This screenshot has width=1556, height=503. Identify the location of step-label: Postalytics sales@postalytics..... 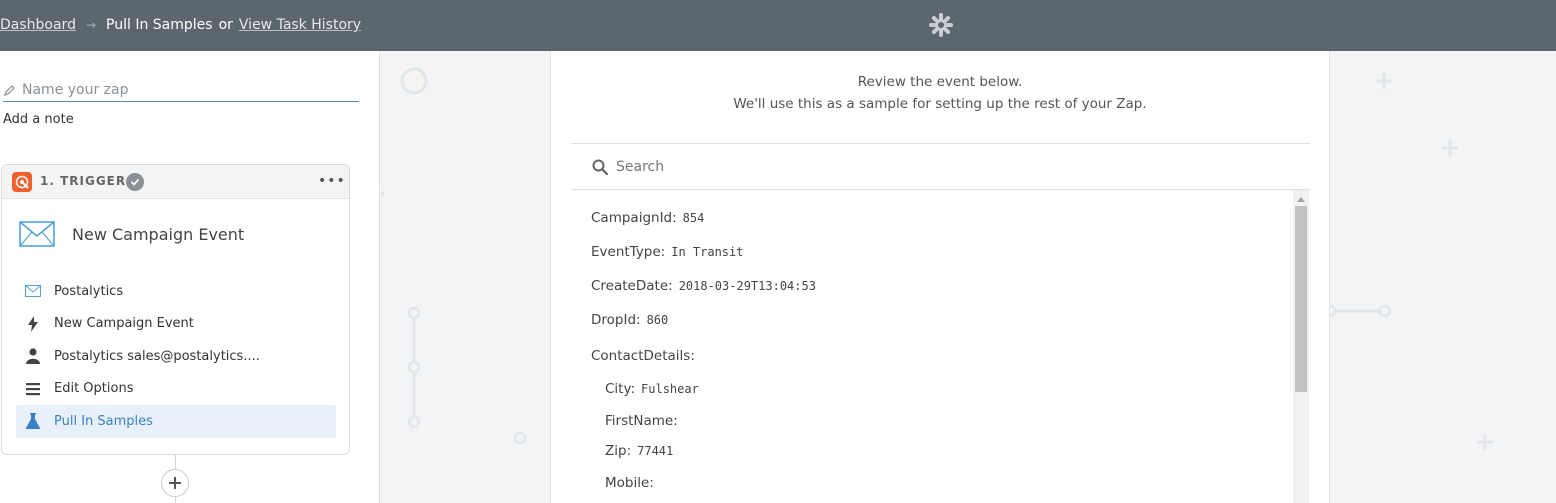
(157, 356).